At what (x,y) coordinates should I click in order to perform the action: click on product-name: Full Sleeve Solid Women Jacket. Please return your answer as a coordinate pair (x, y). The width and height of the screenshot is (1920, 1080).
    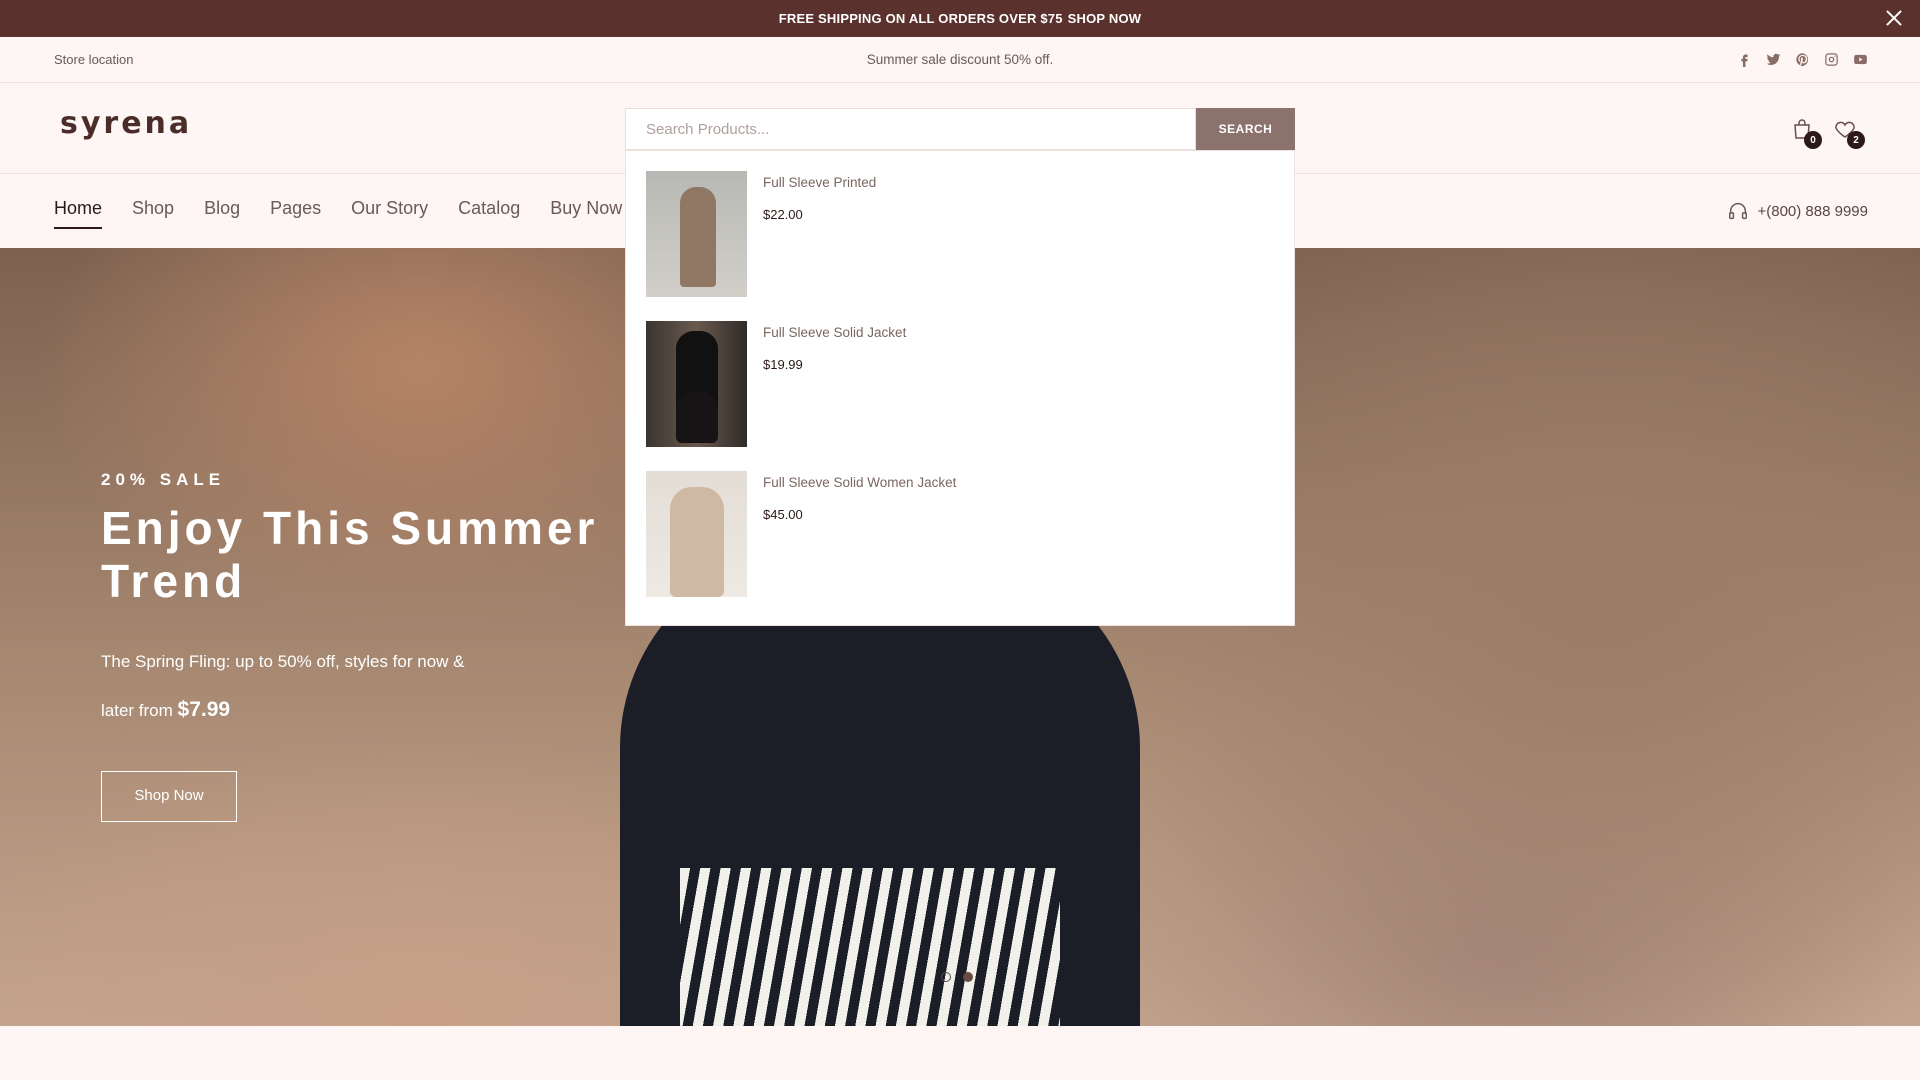
    Looking at the image, I should click on (859, 482).